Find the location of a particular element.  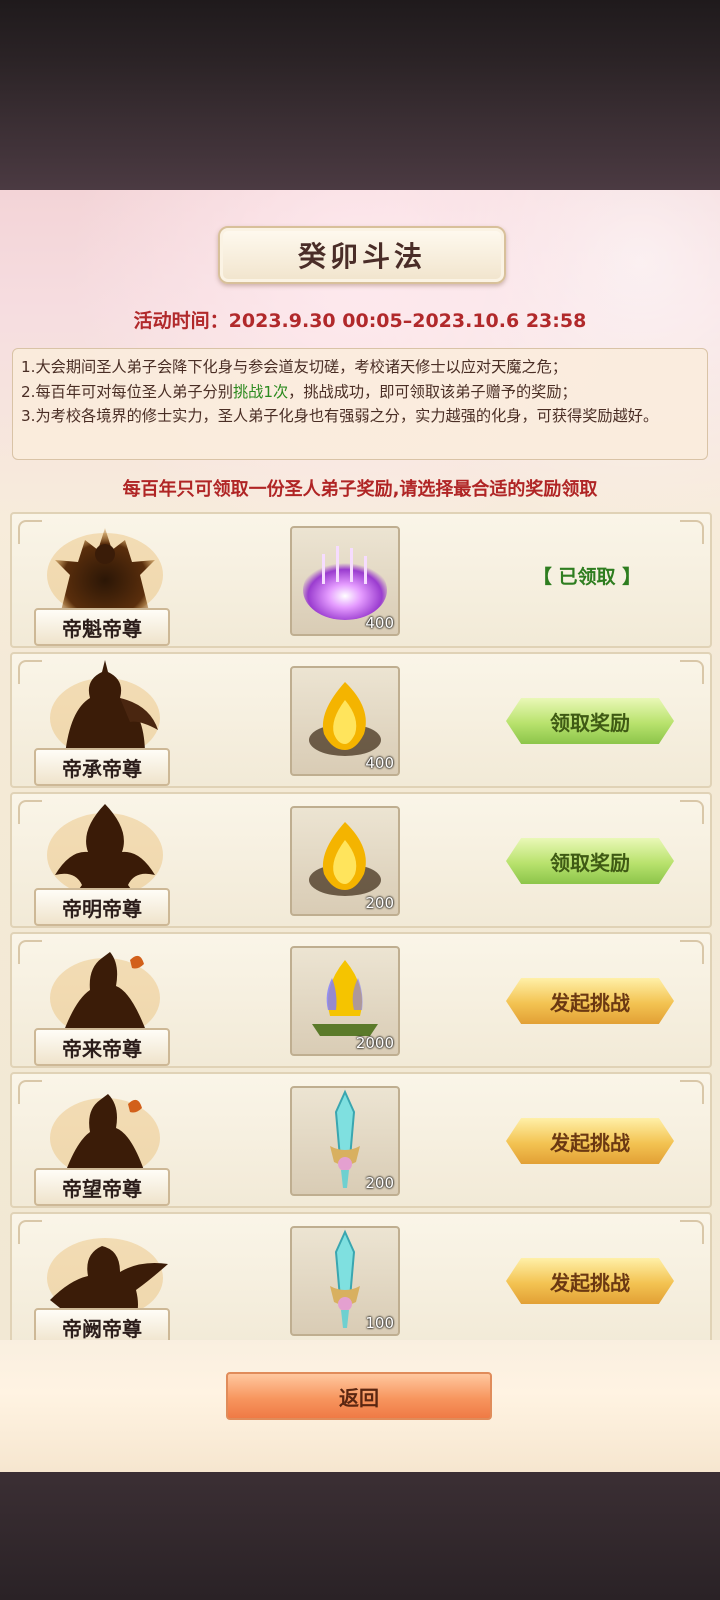

rule-line-2-suffix: ，挑战成功，即可领取该弟子赠予的奖励； is located at coordinates (432, 391).